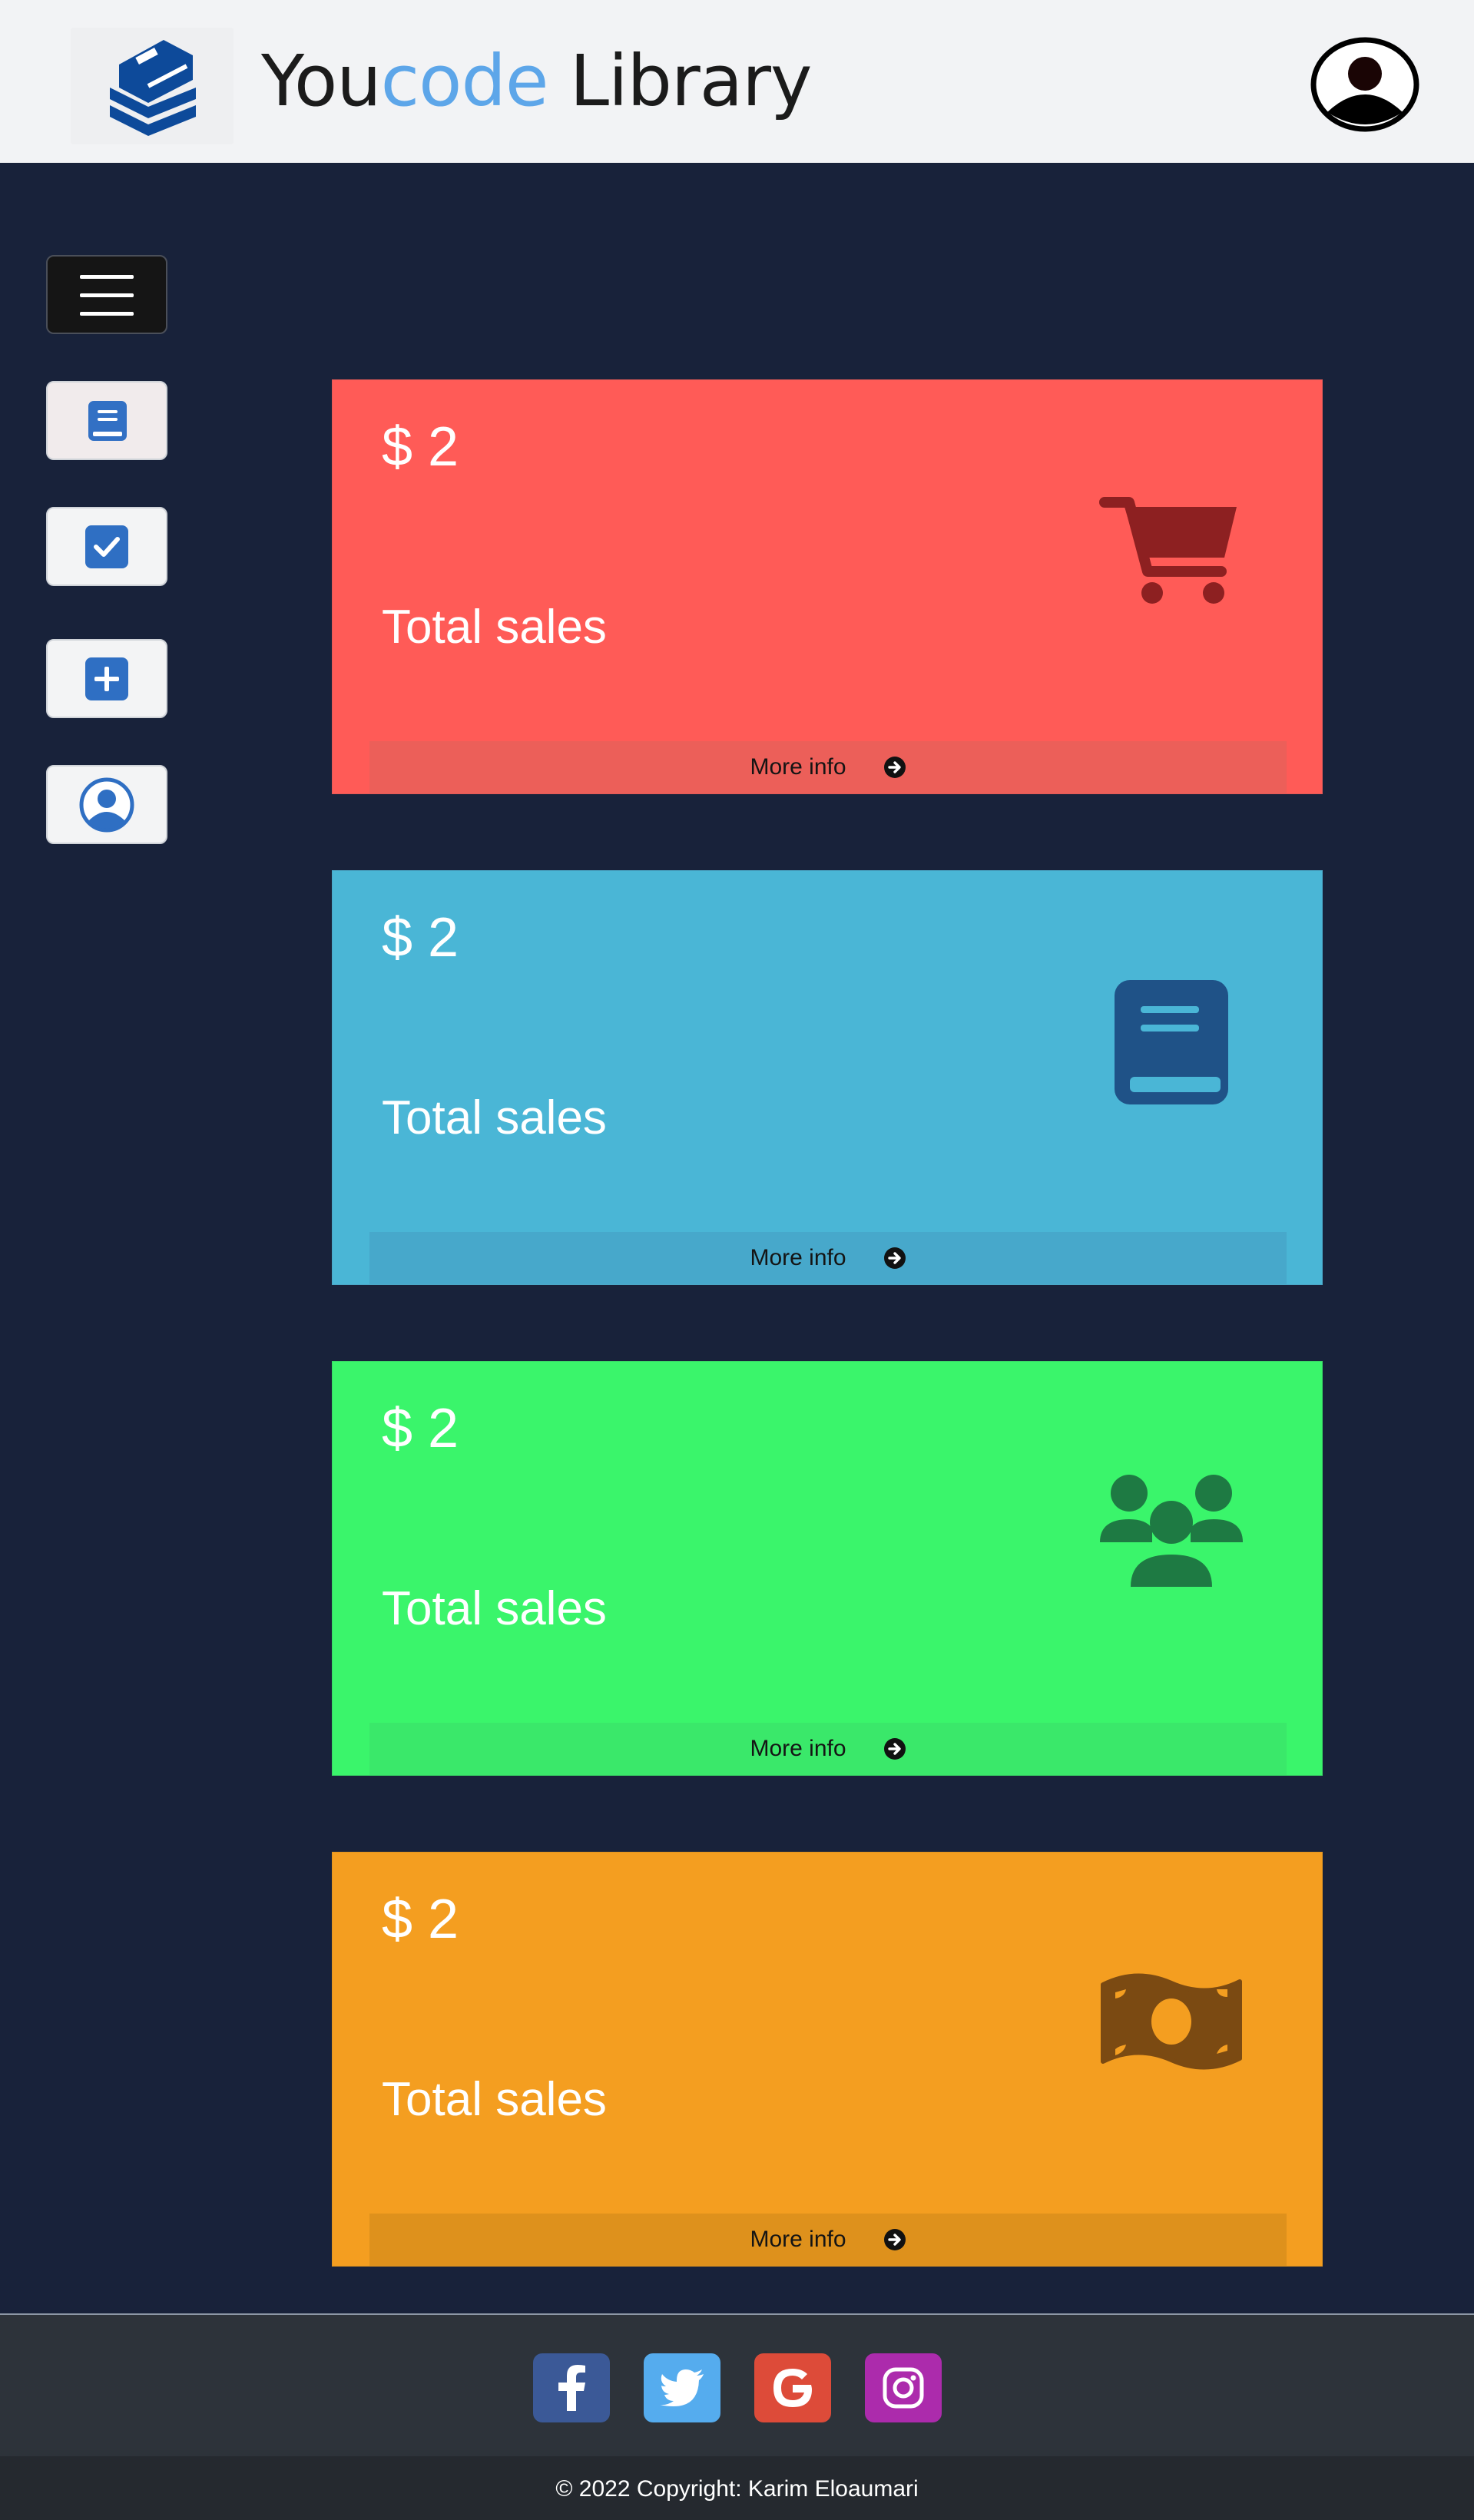 This screenshot has width=1474, height=2520. I want to click on sidebar-item-books, so click(107, 420).